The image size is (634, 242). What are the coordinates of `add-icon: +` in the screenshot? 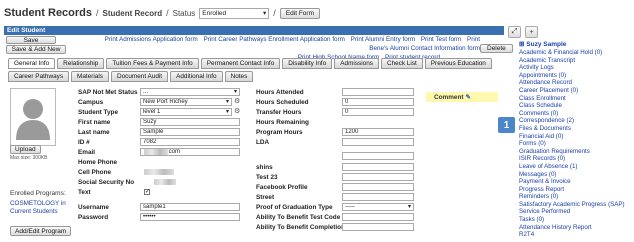 It's located at (531, 32).